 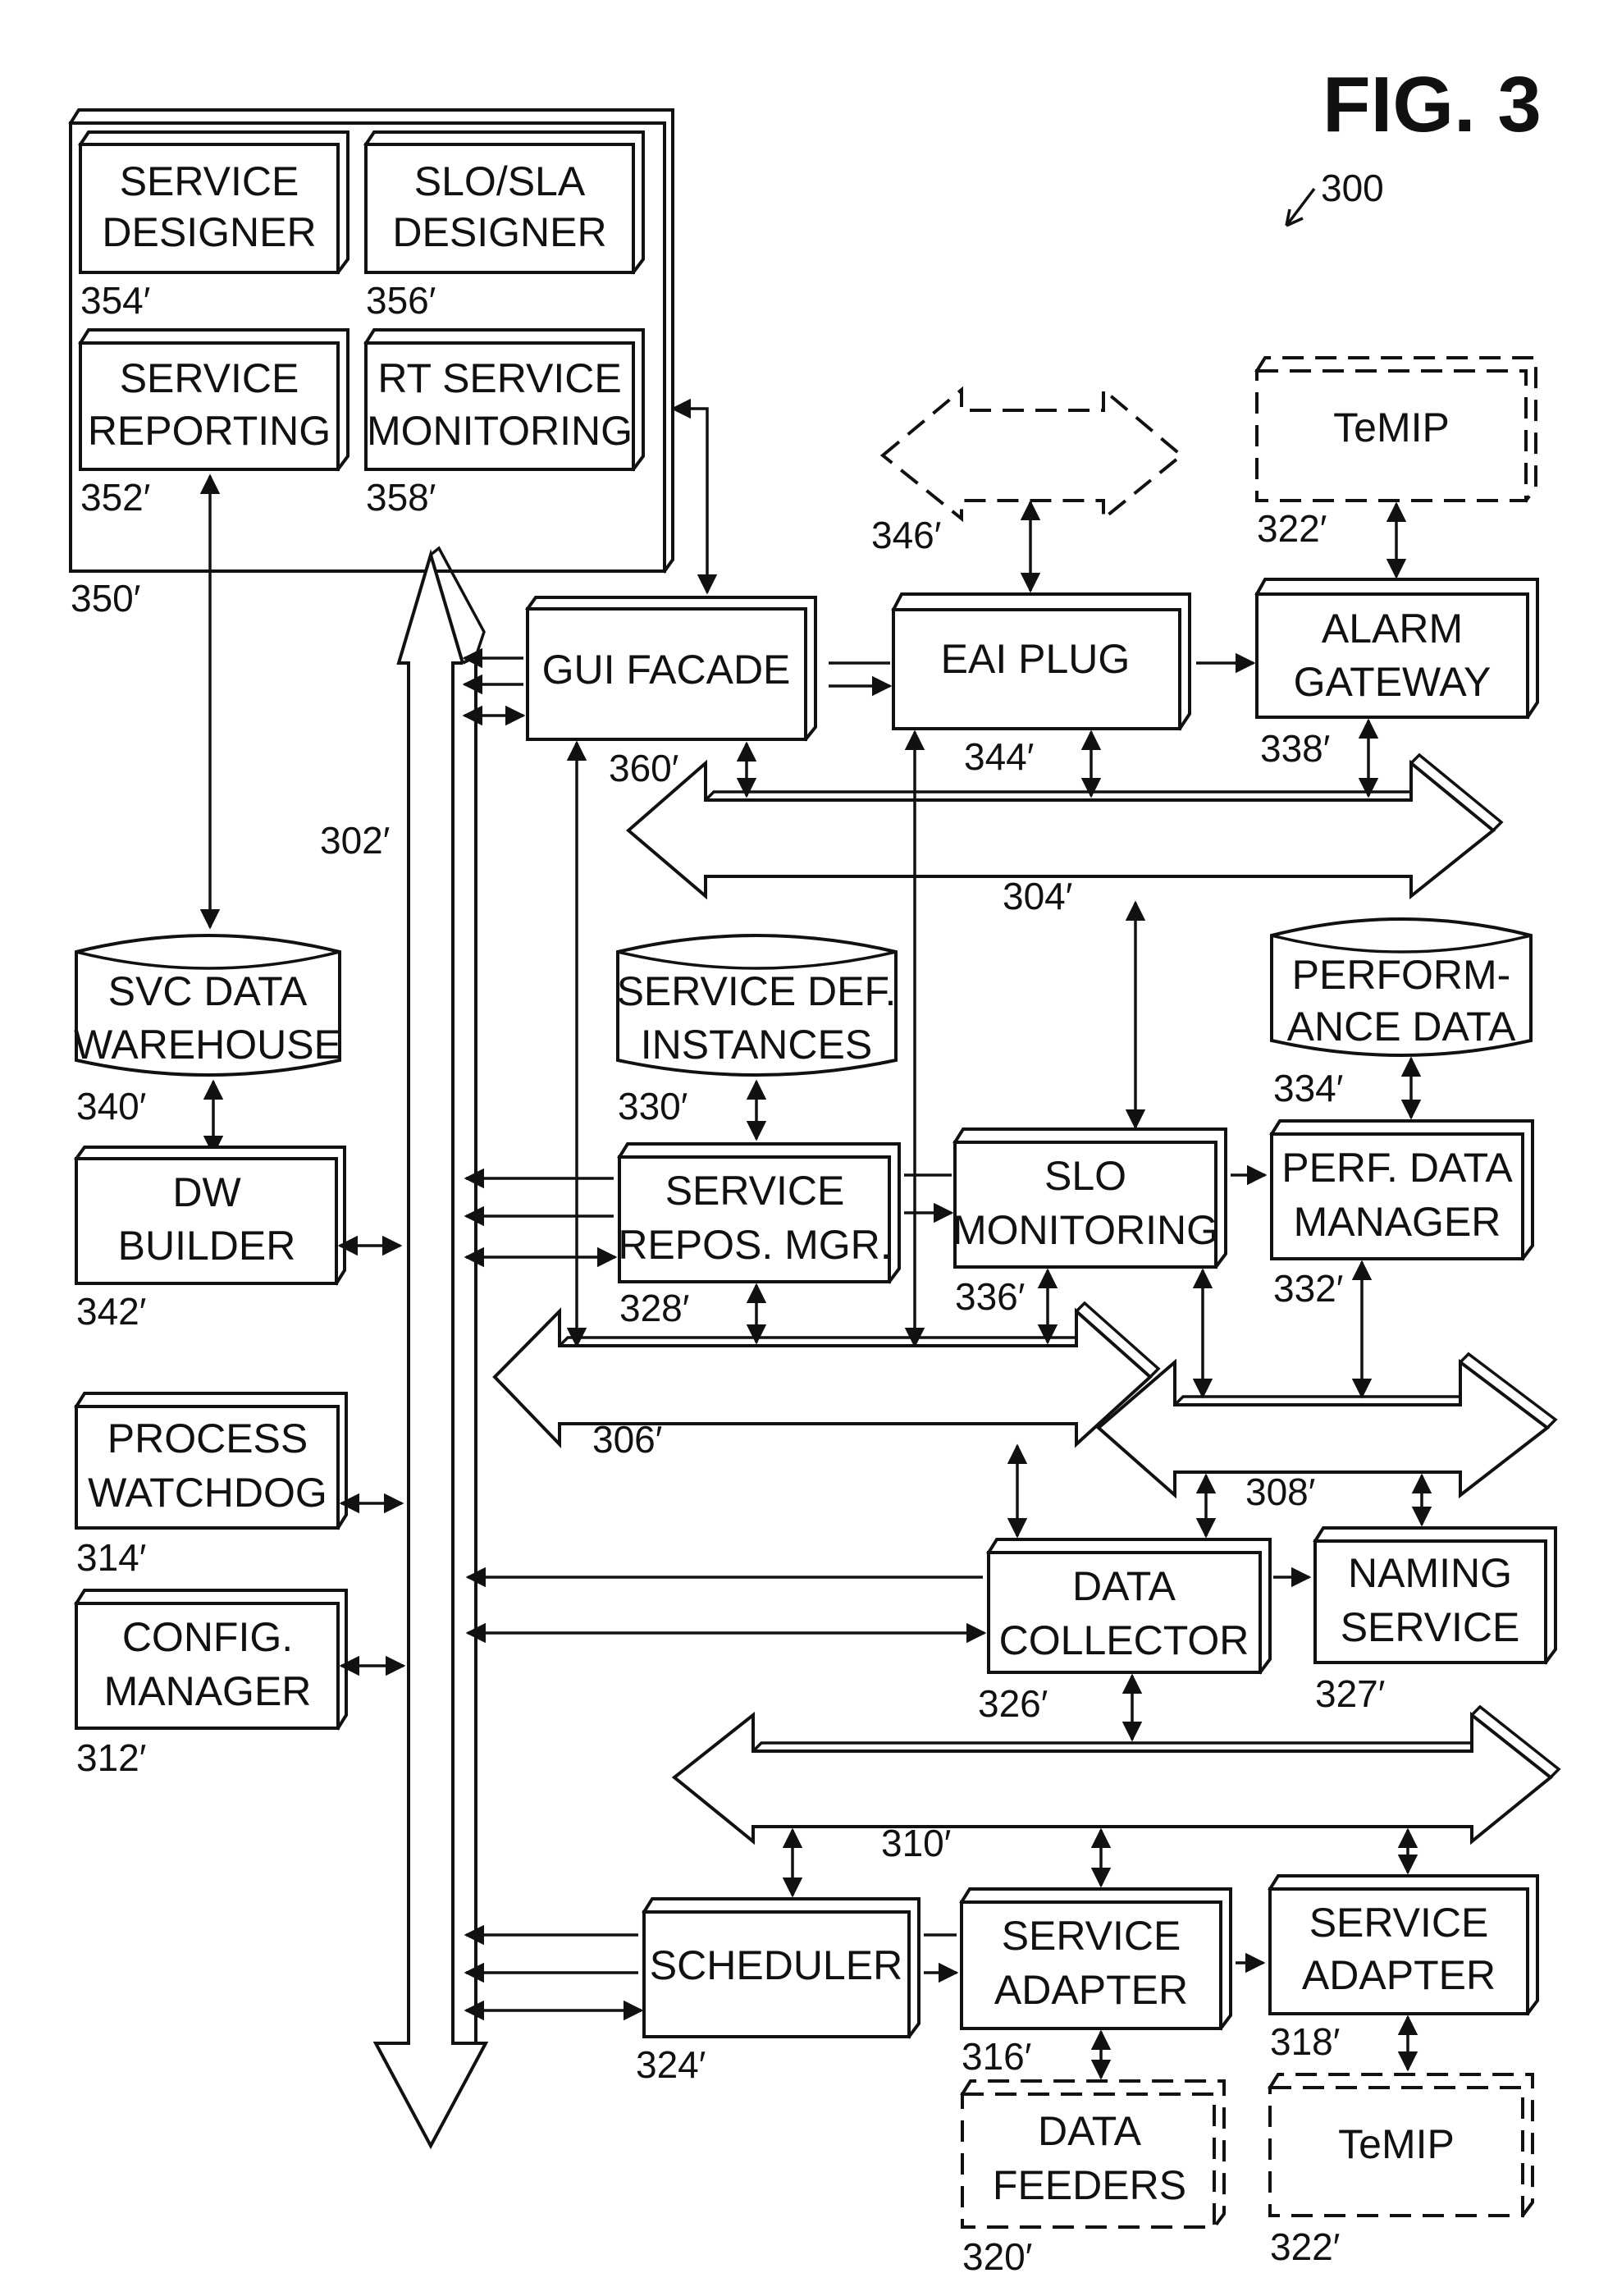 I want to click on data-feeders-line2: FEEDERS, so click(x=1089, y=2185).